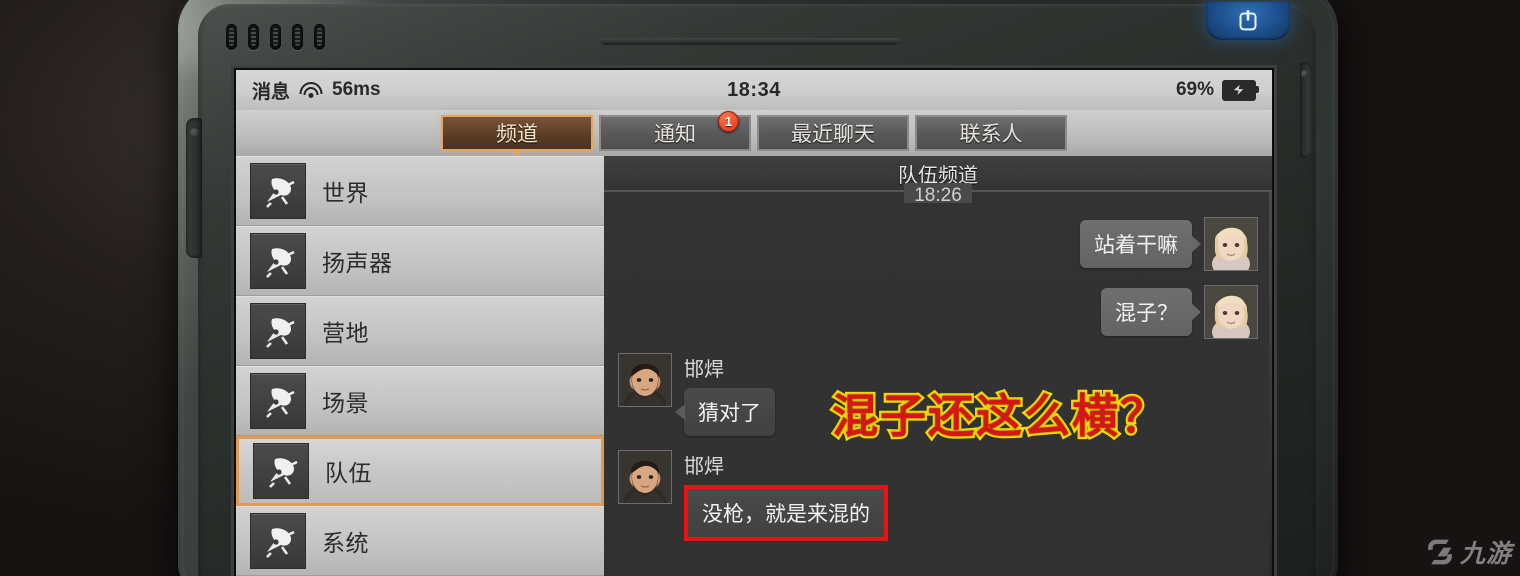 This screenshot has height=576, width=1520. I want to click on tab-channel: 频道, so click(517, 133).